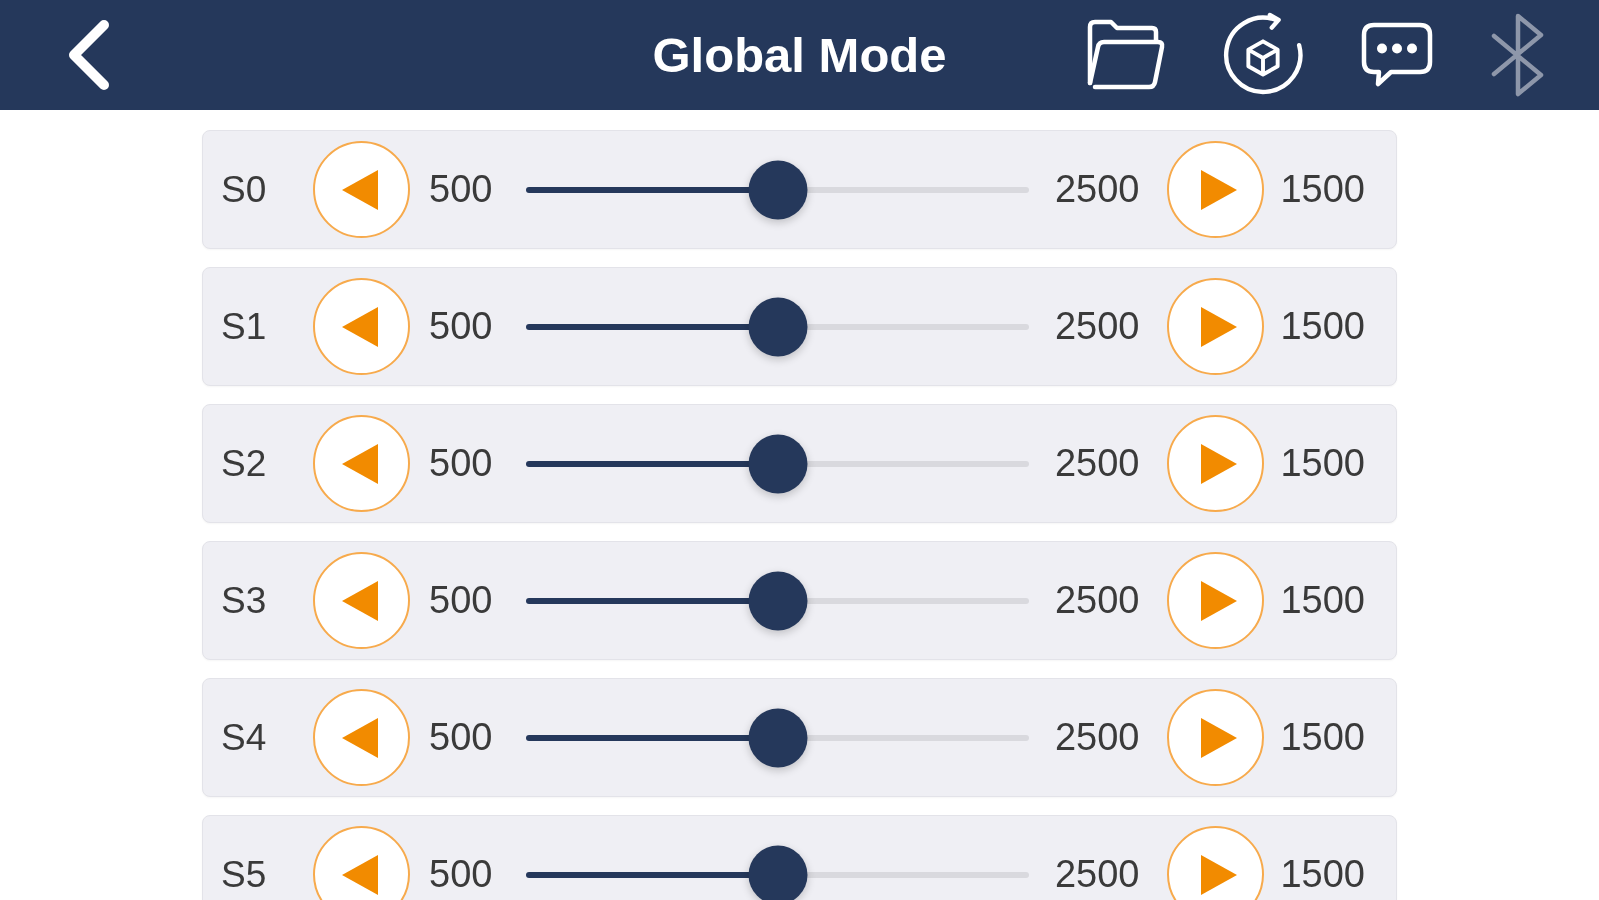  Describe the element at coordinates (244, 874) in the screenshot. I see `servo-label: S5` at that location.